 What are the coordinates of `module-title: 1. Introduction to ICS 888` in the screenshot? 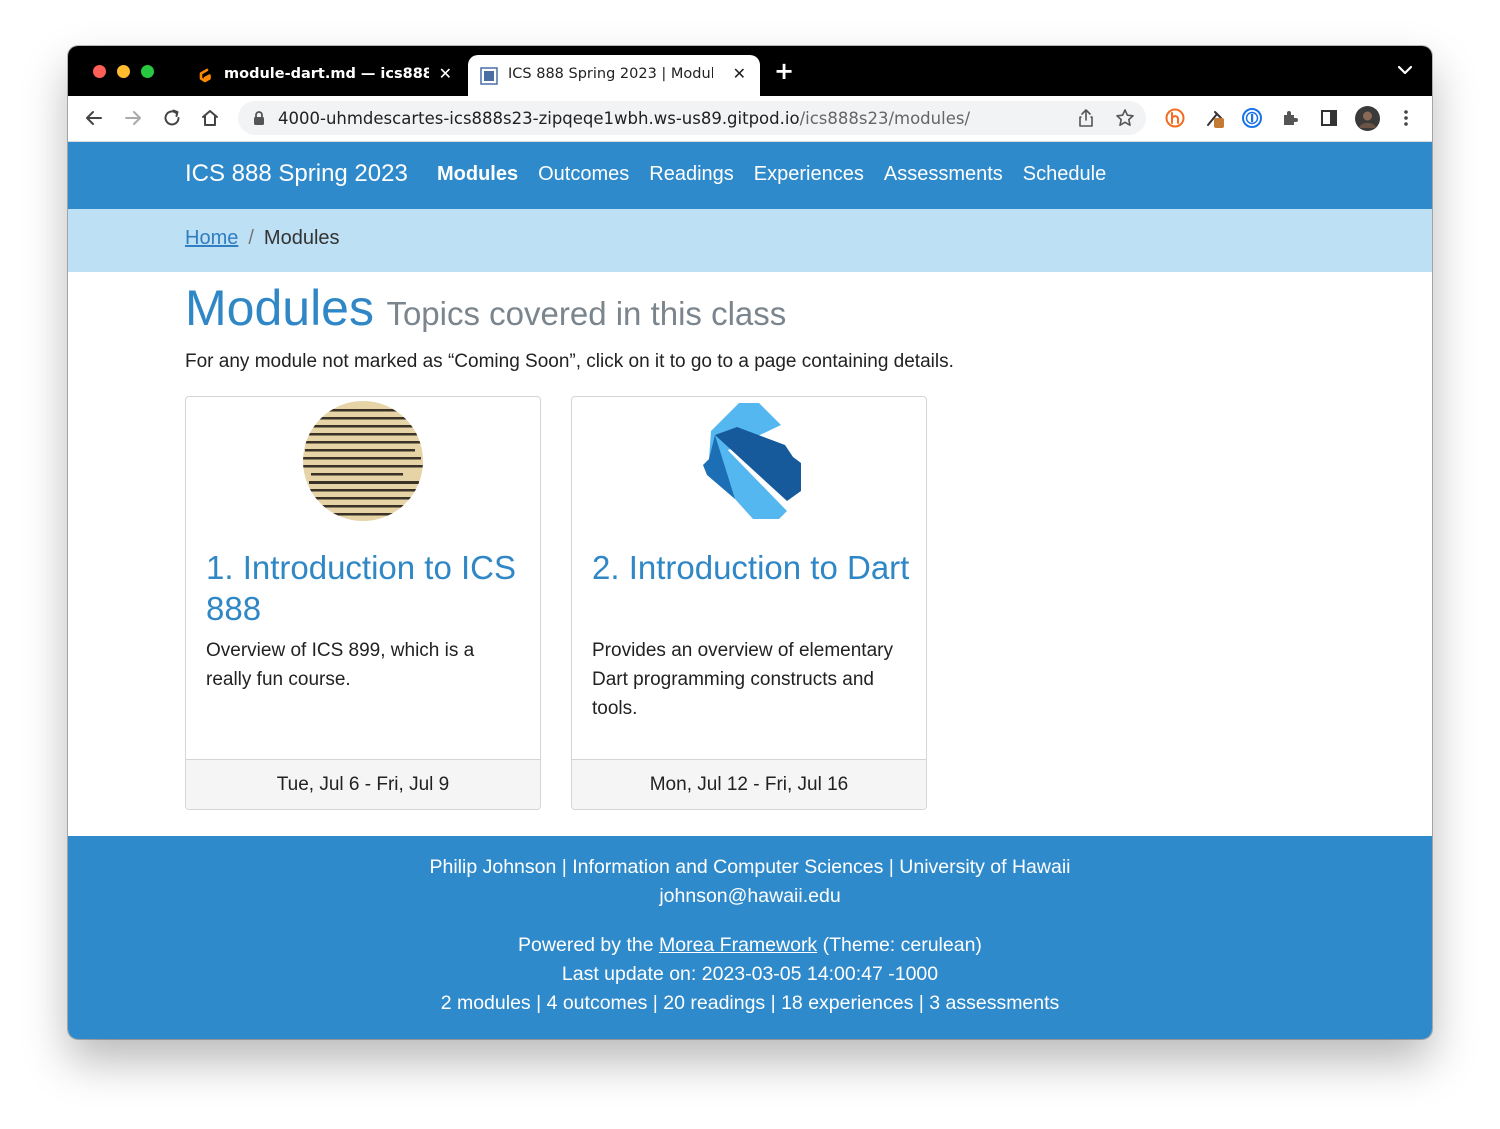 It's located at (366, 588).